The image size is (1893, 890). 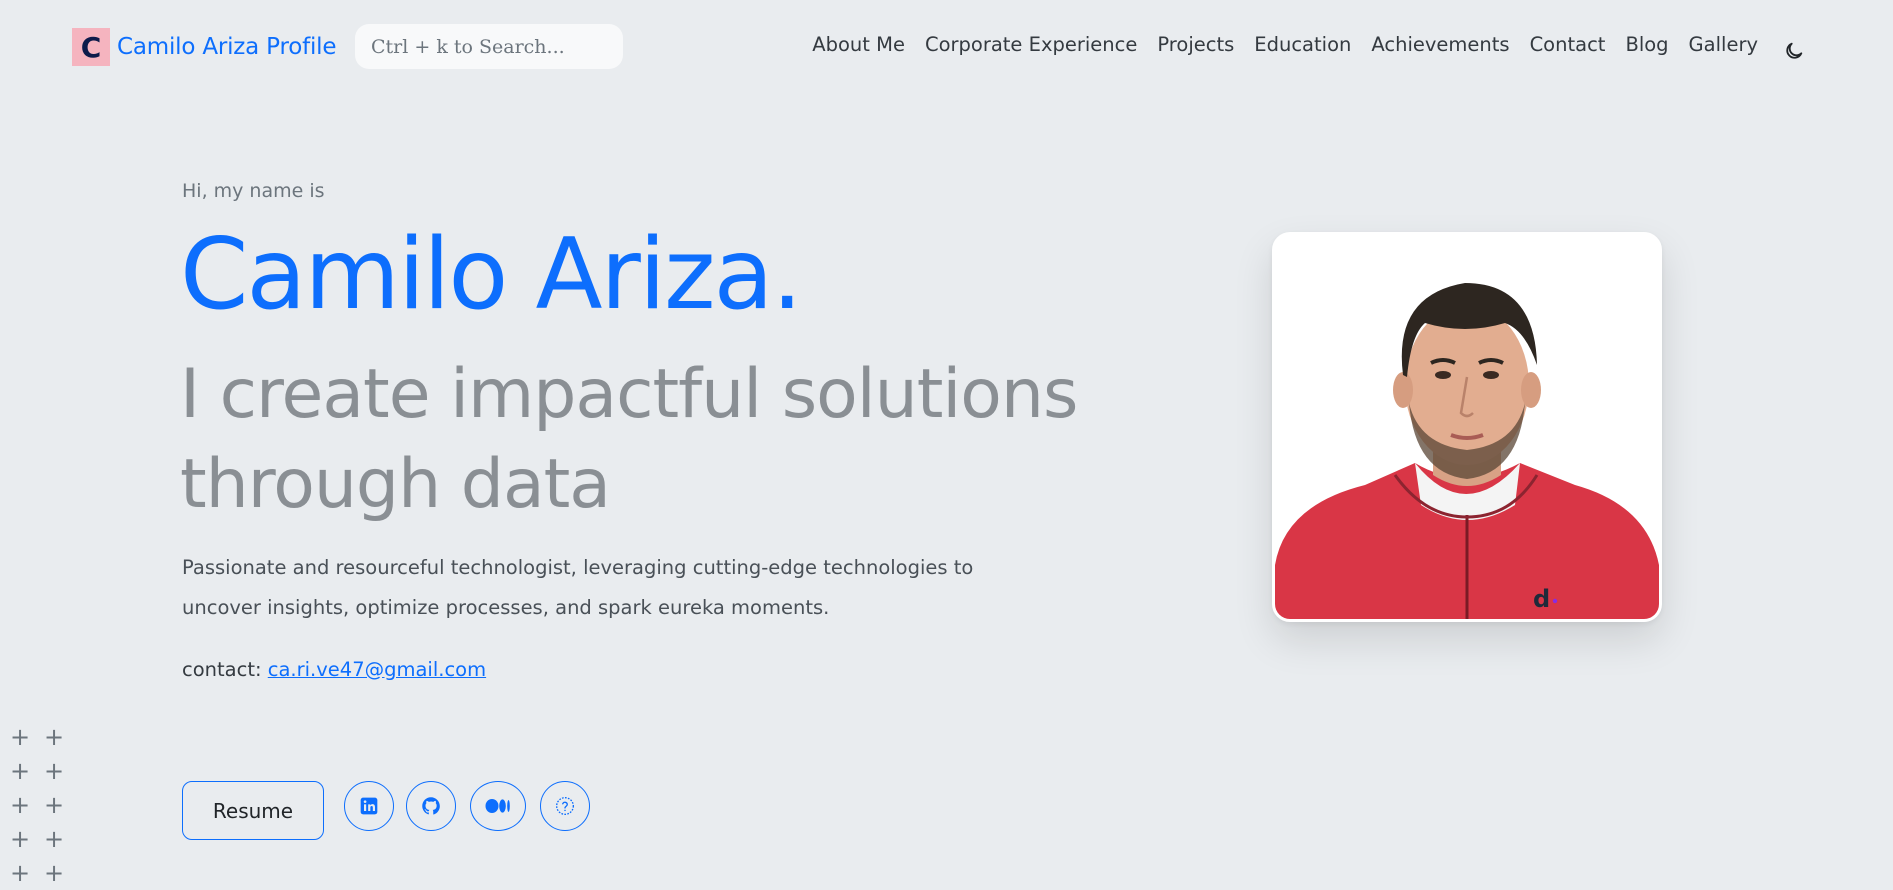 I want to click on linkedin-icon, so click(x=369, y=806).